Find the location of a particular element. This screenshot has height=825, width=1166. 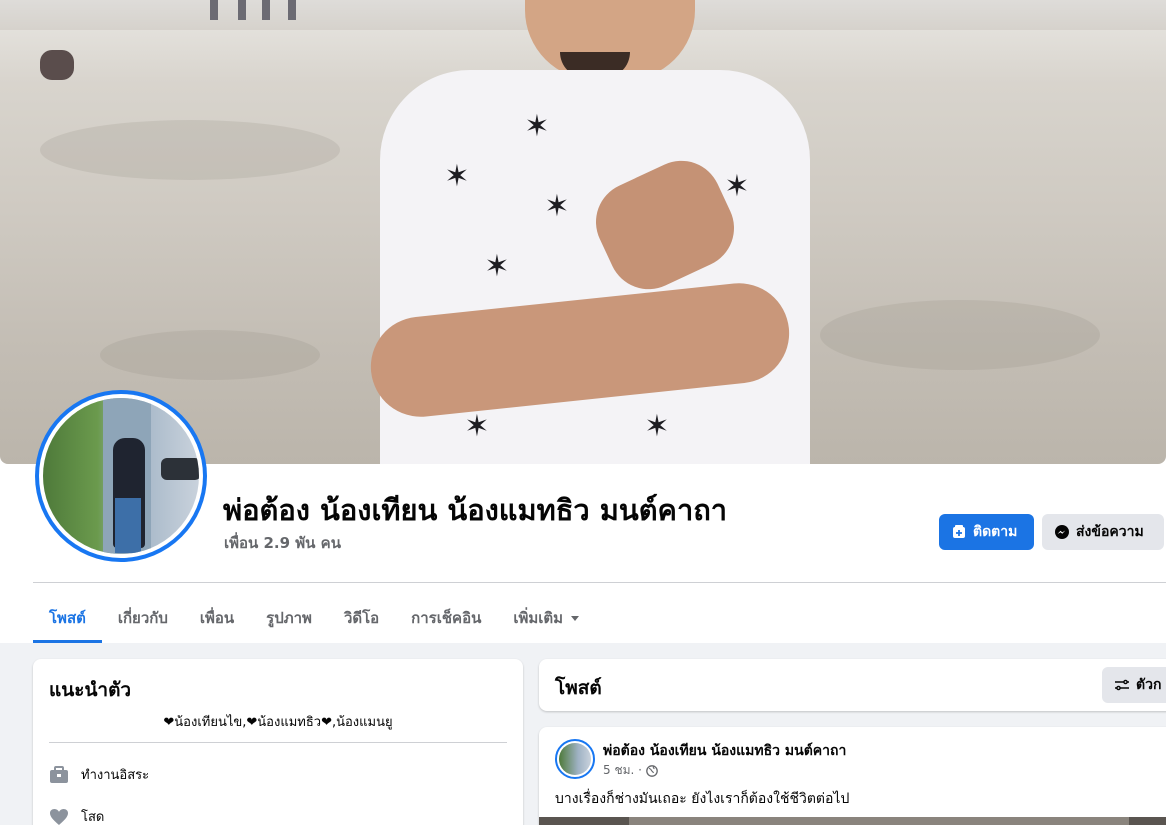

tab-posts: โพสต์ is located at coordinates (67, 618).